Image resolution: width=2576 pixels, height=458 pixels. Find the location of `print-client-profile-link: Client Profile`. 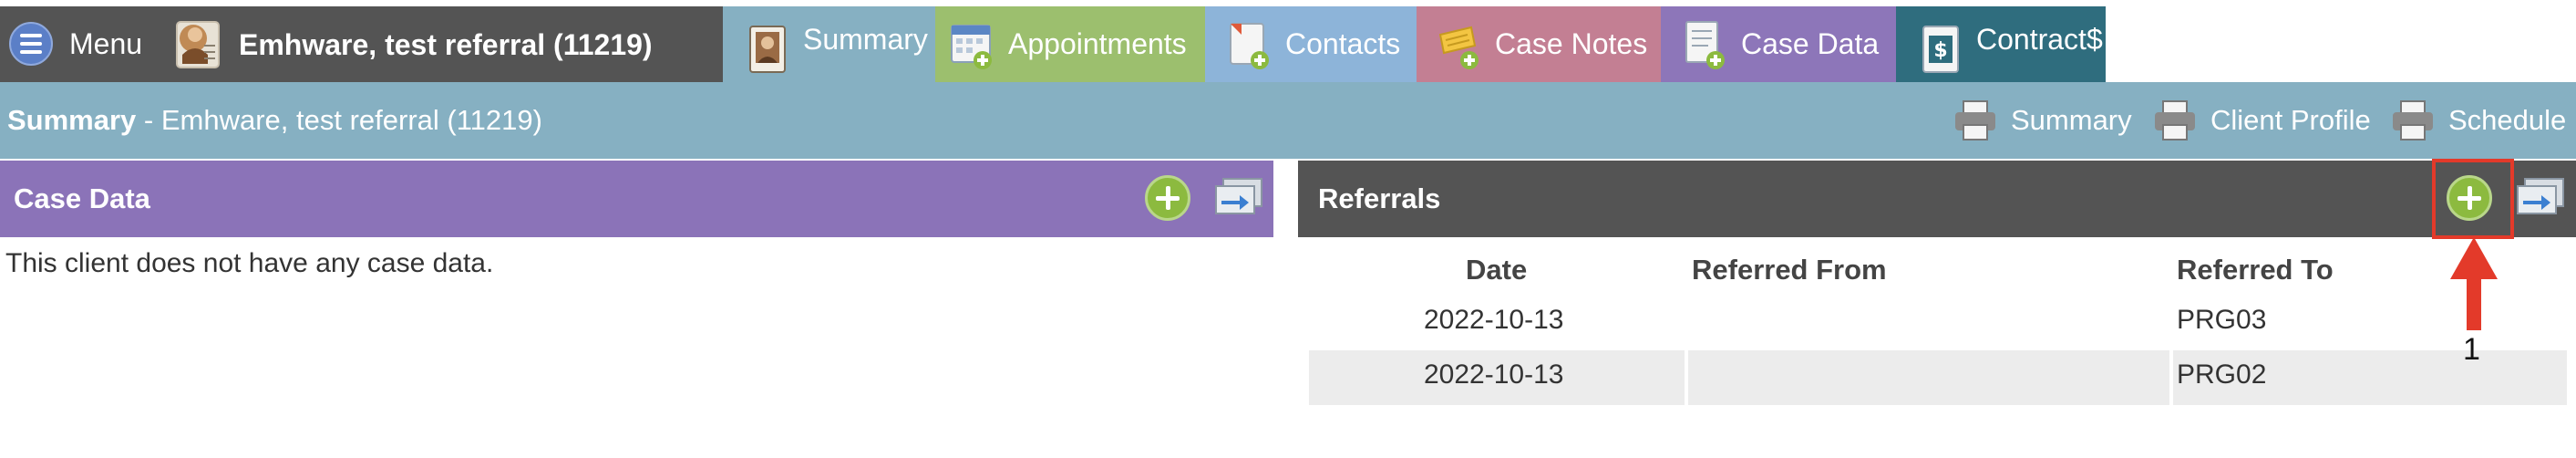

print-client-profile-link: Client Profile is located at coordinates (2261, 120).